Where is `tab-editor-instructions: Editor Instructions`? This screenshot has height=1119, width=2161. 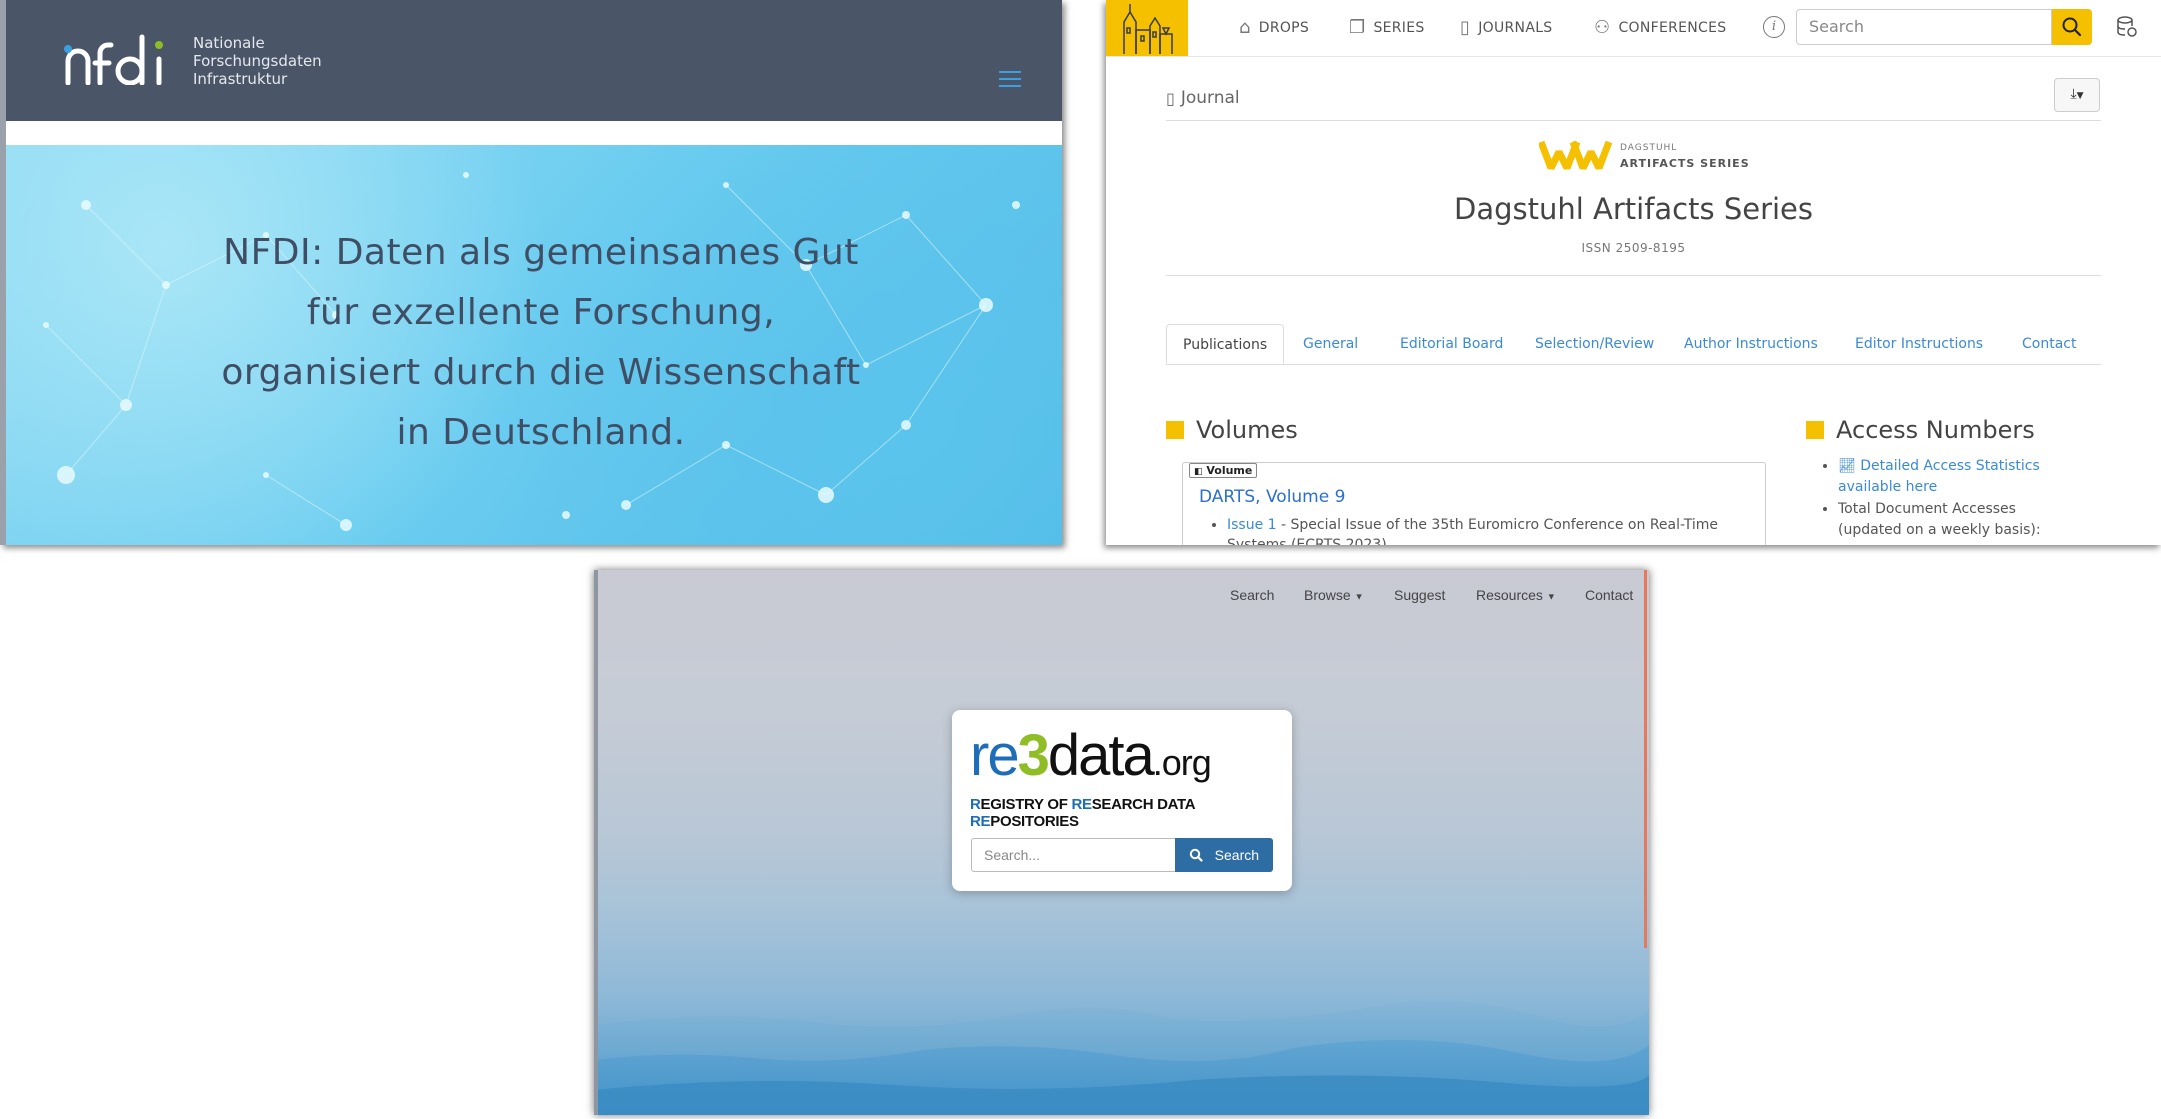 tab-editor-instructions: Editor Instructions is located at coordinates (1919, 344).